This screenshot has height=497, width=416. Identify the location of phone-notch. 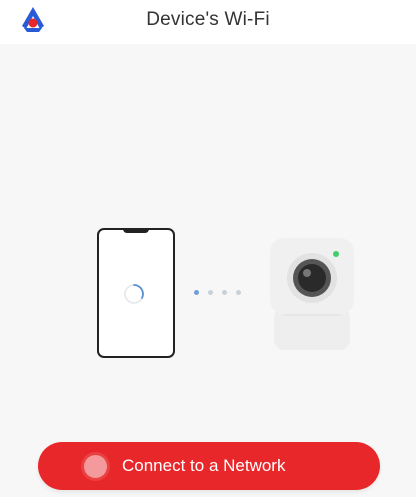
(136, 230).